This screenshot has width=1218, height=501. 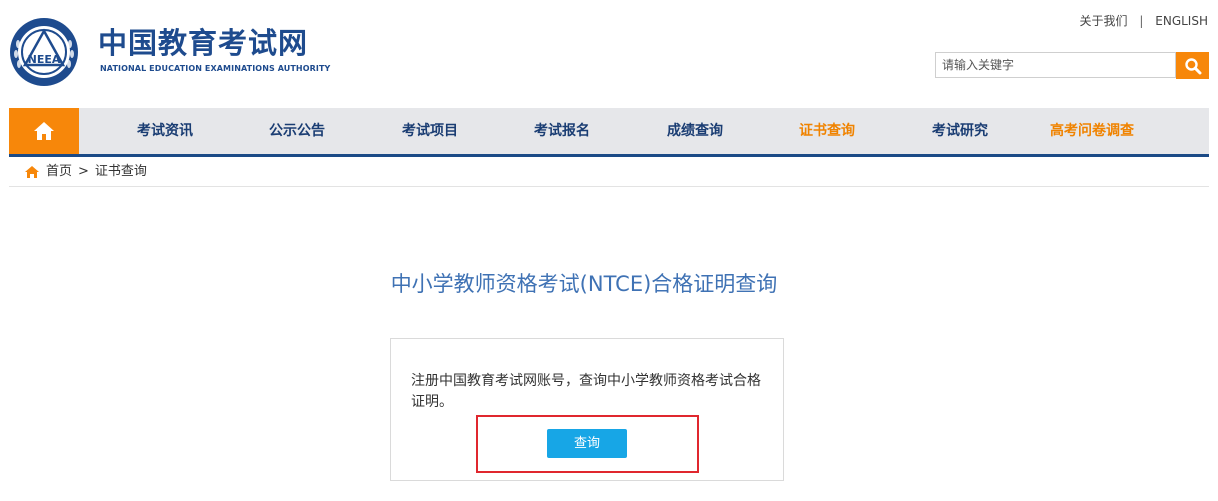 What do you see at coordinates (44, 52) in the screenshot?
I see `neea-emblem-icon: NEEA` at bounding box center [44, 52].